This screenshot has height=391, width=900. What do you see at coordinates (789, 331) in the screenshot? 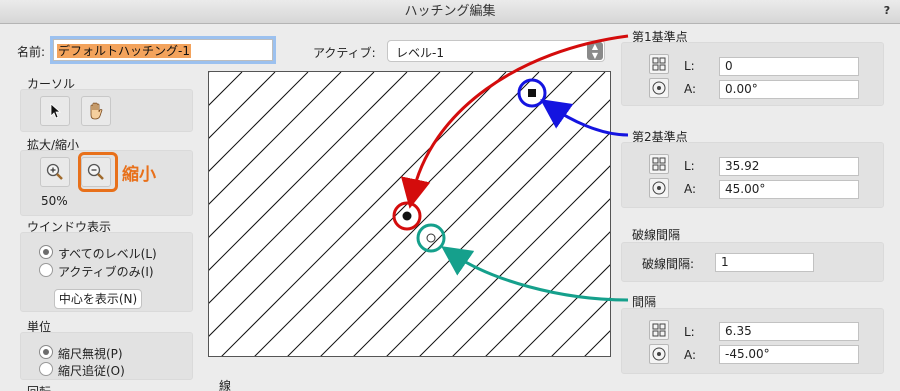
I see `spacing-l-field: 6.35` at bounding box center [789, 331].